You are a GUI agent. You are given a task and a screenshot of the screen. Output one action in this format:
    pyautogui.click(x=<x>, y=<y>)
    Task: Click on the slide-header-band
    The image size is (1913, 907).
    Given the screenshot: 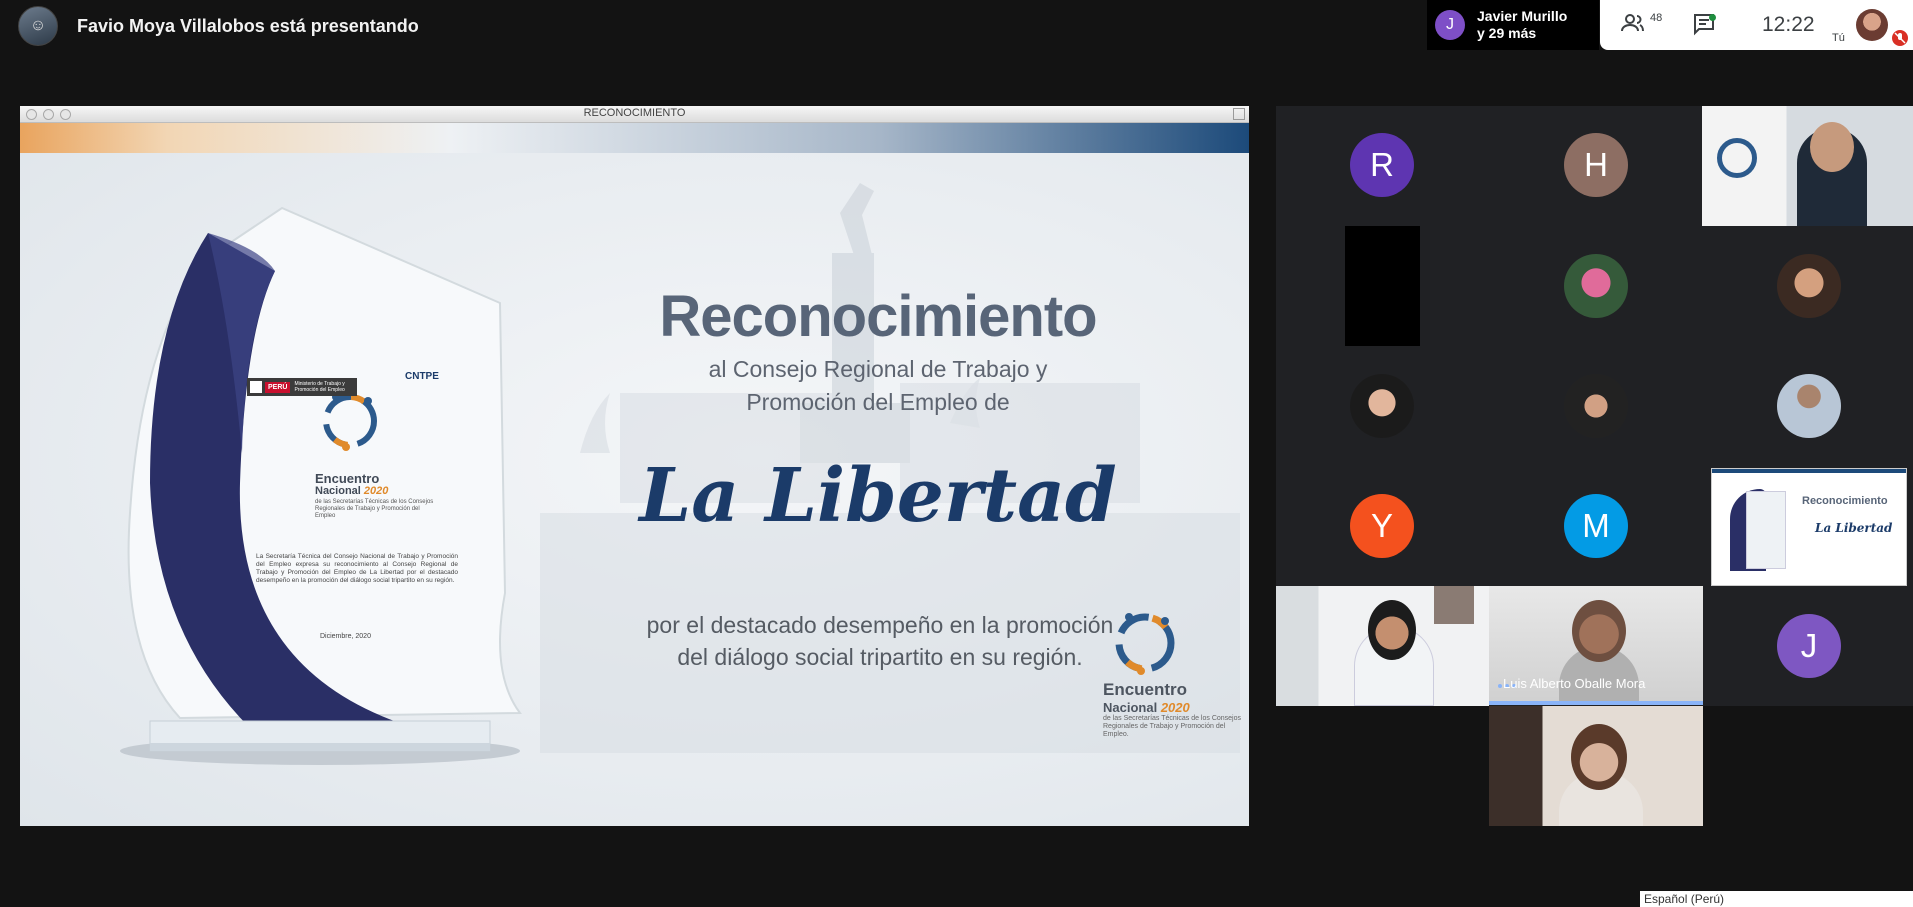 What is the action you would take?
    pyautogui.click(x=634, y=138)
    